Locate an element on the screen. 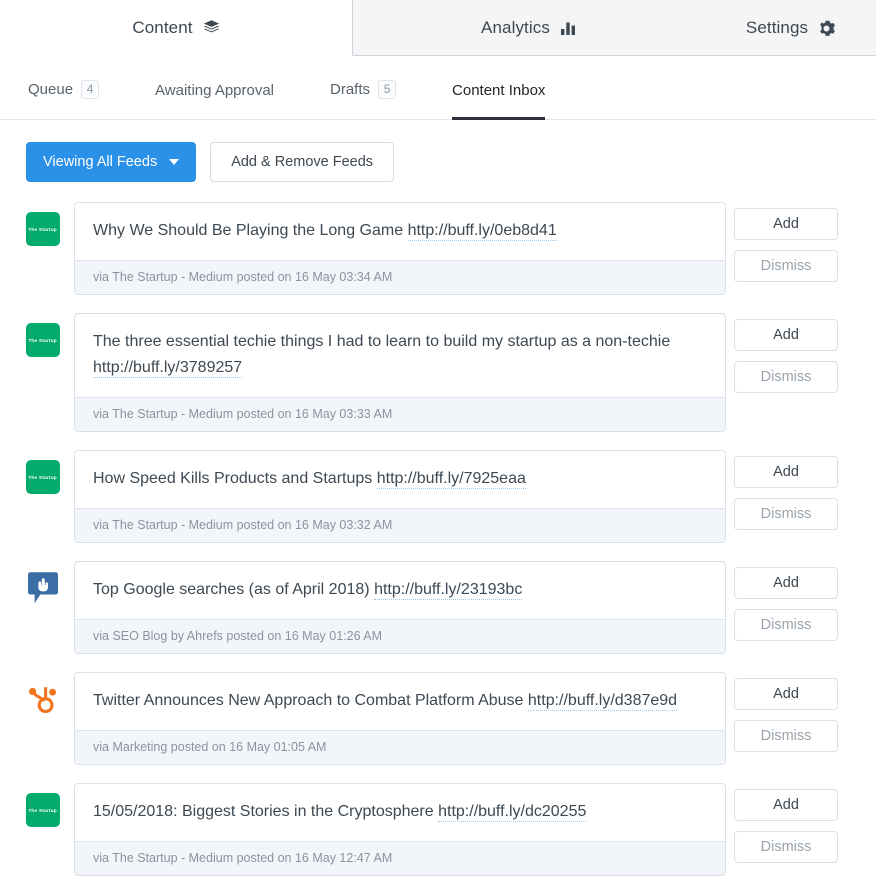 This screenshot has width=876, height=890. content-item-meta: via Marketing posted on 16 May 01:05 AM is located at coordinates (400, 747).